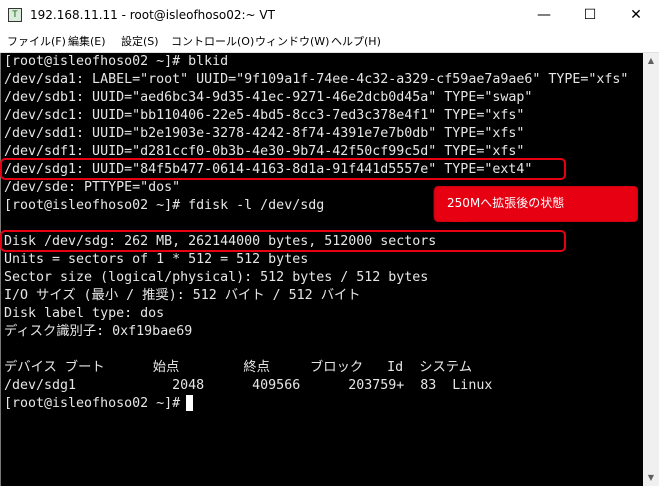 The height and width of the screenshot is (486, 659). Describe the element at coordinates (590, 15) in the screenshot. I see `maximize-button: ☐` at that location.